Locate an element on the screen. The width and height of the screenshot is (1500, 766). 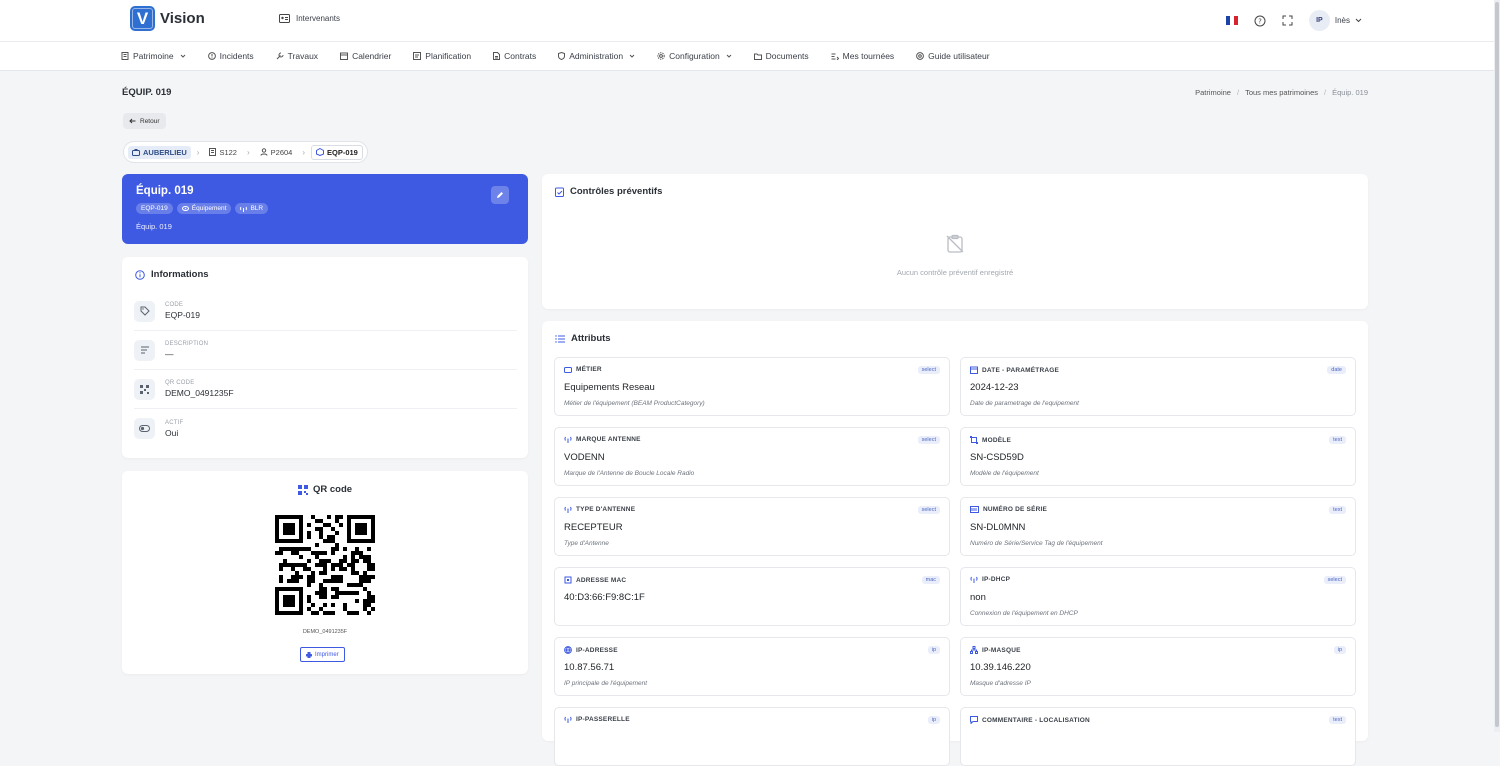
shield-icon is located at coordinates (562, 56).